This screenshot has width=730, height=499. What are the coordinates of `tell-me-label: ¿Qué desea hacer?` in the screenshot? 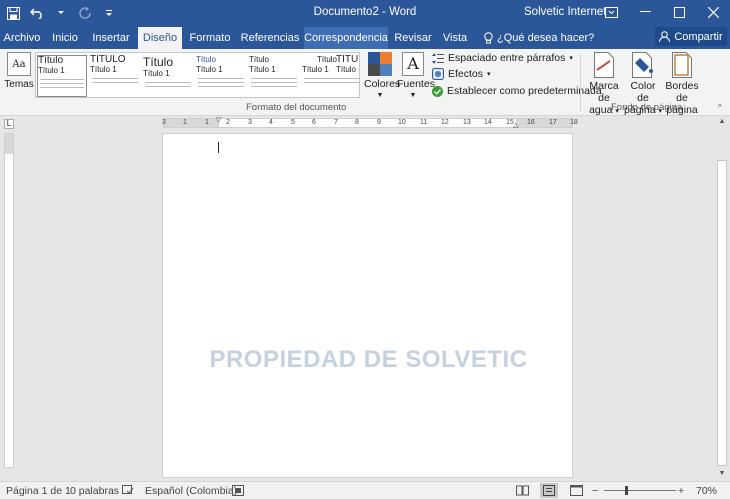 It's located at (546, 38).